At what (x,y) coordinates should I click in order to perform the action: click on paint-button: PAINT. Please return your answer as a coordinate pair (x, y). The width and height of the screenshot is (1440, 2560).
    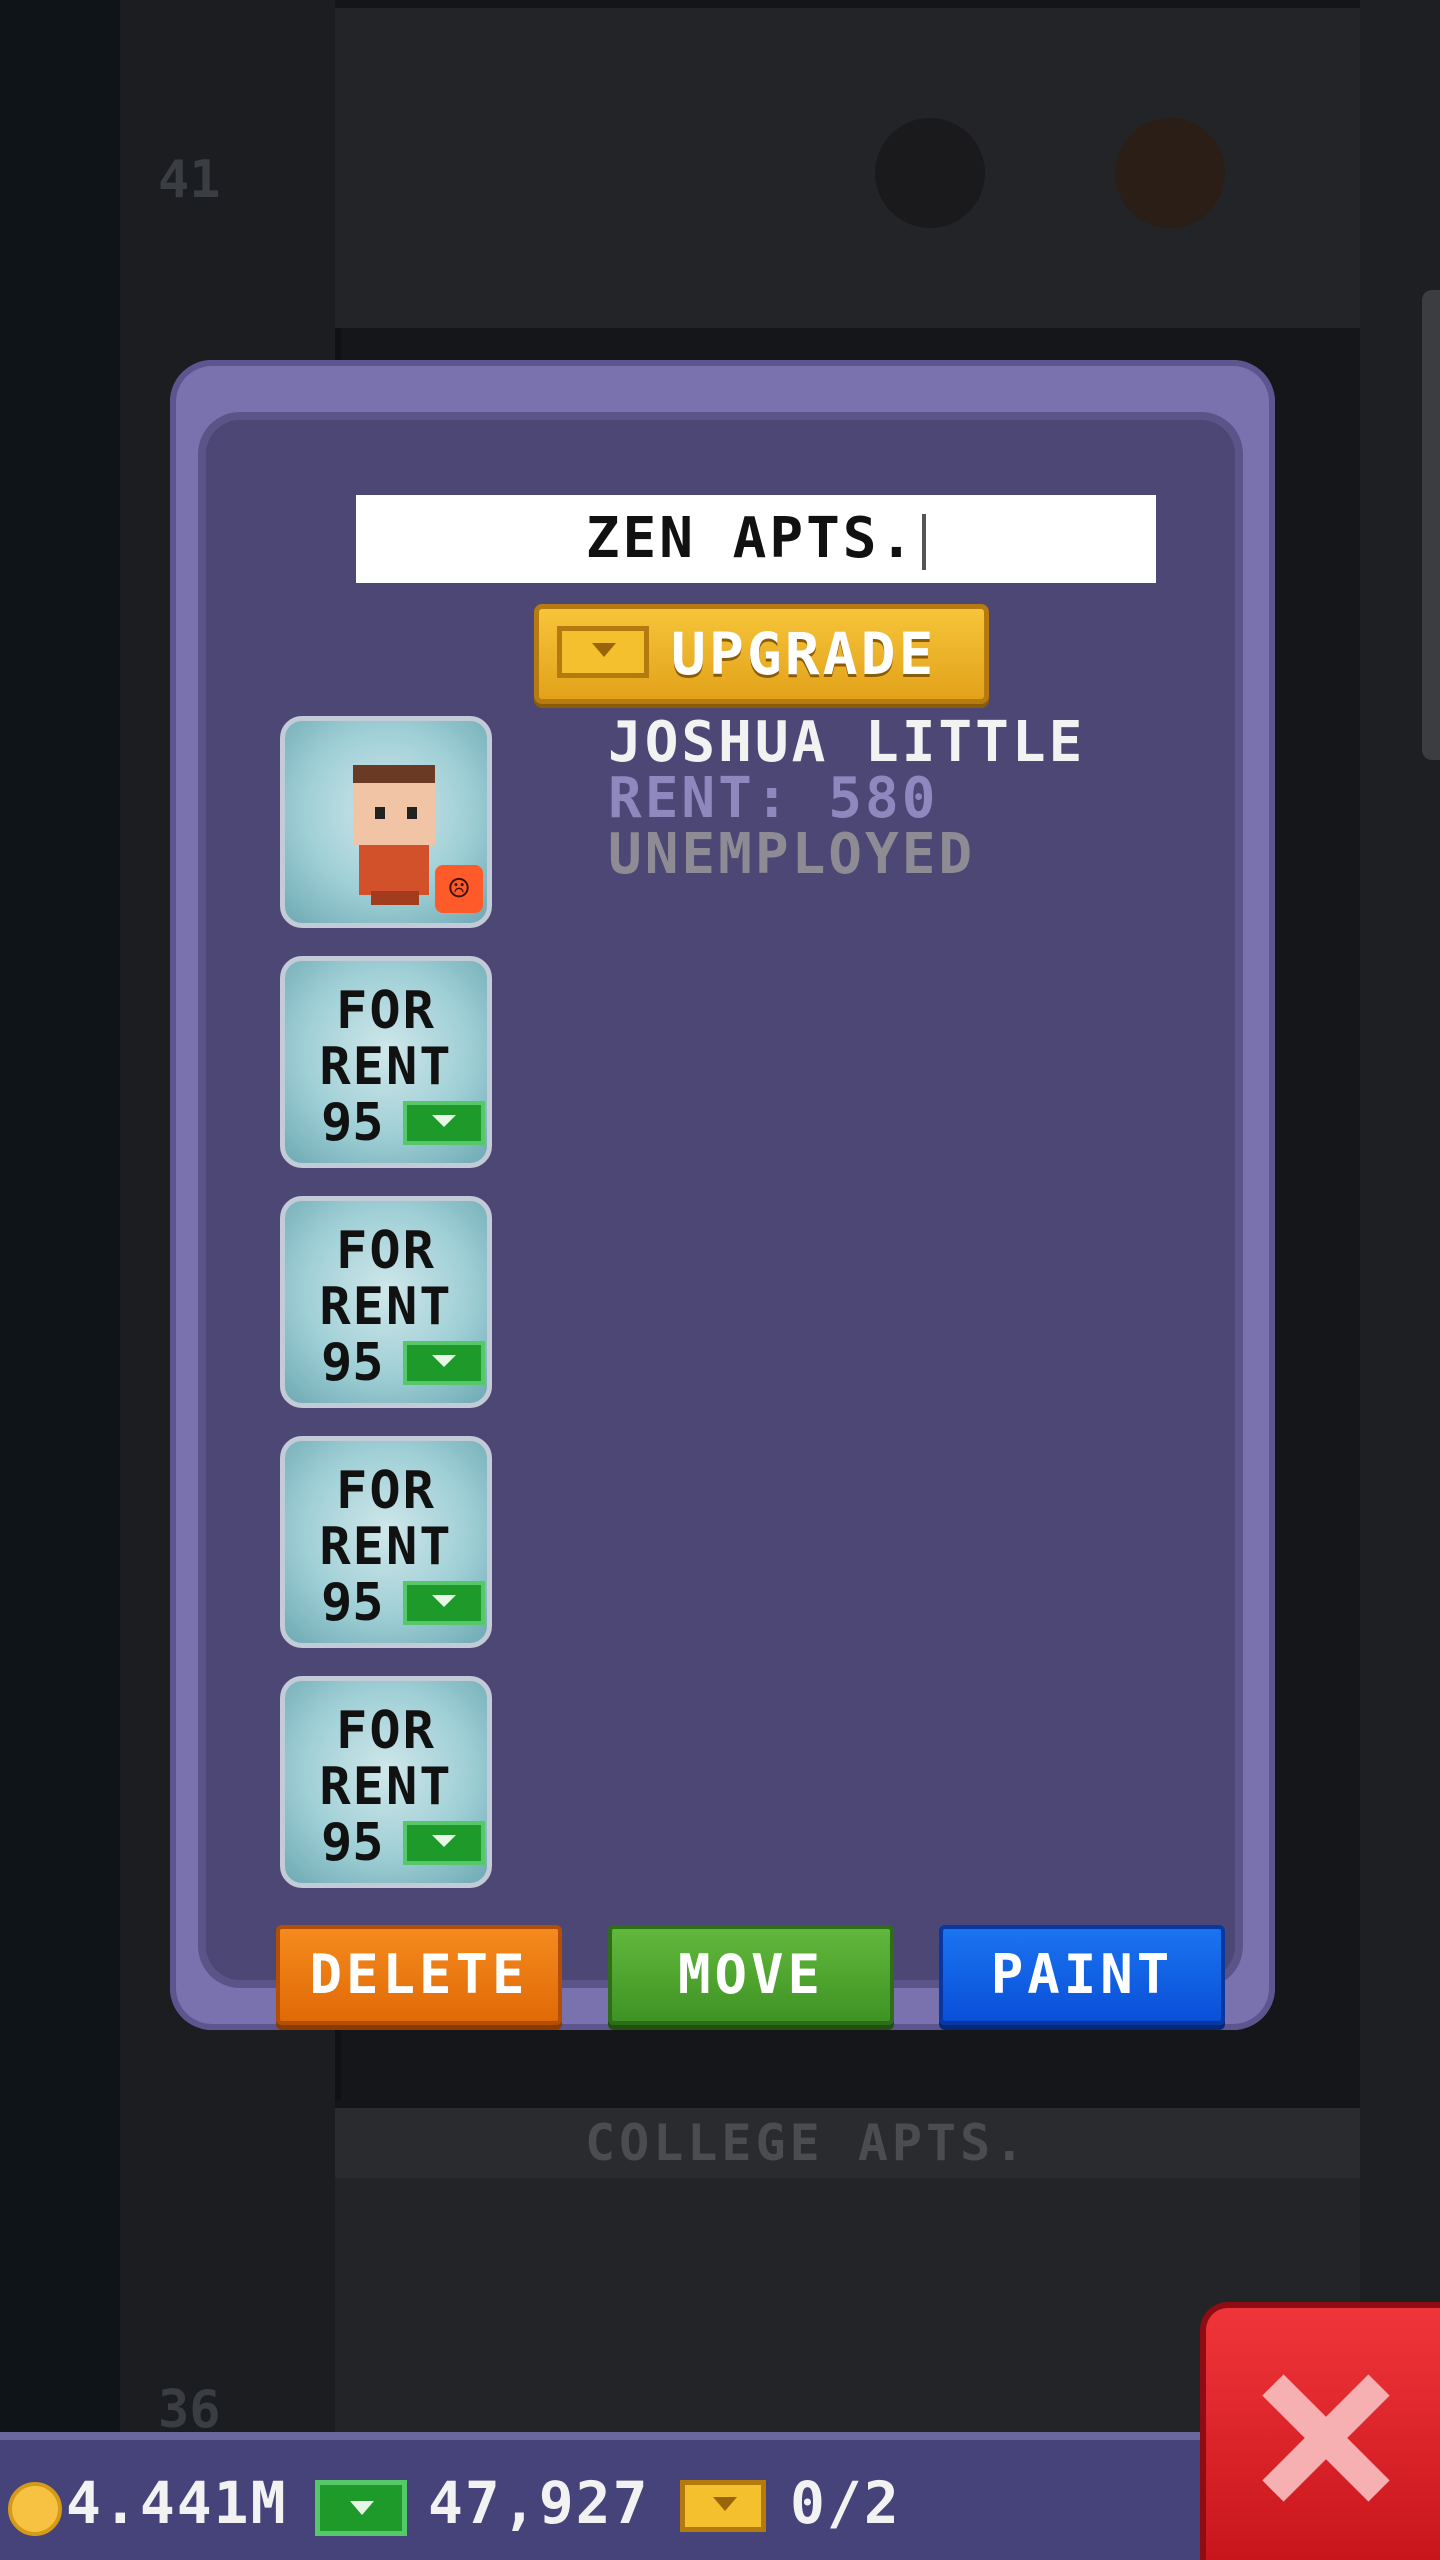
    Looking at the image, I should click on (1082, 1975).